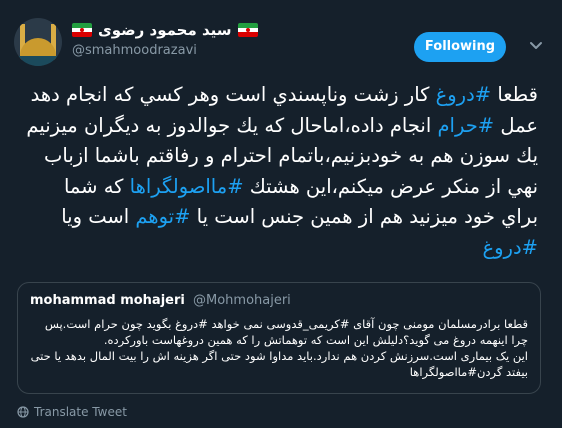  I want to click on author-block: سید محمود رضوی @smahmoodrazavi, so click(165, 39).